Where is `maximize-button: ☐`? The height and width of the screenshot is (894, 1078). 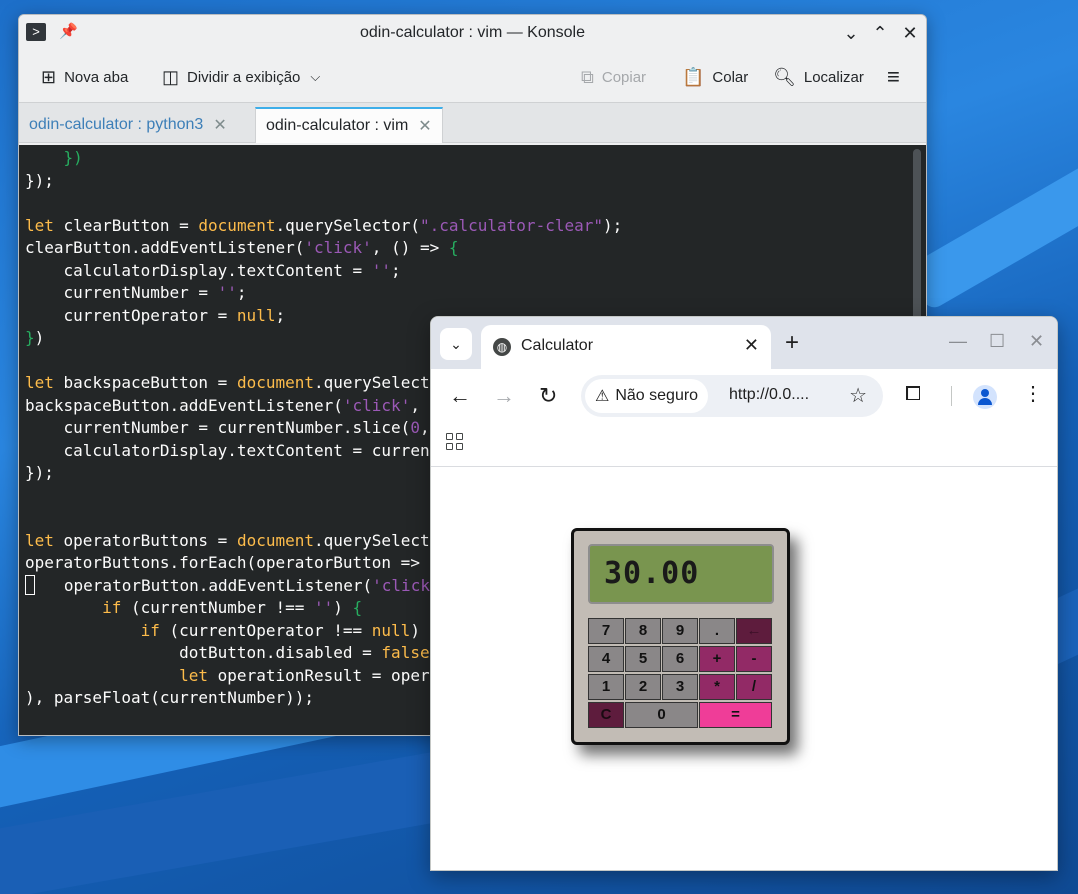
maximize-button: ☐ is located at coordinates (997, 341).